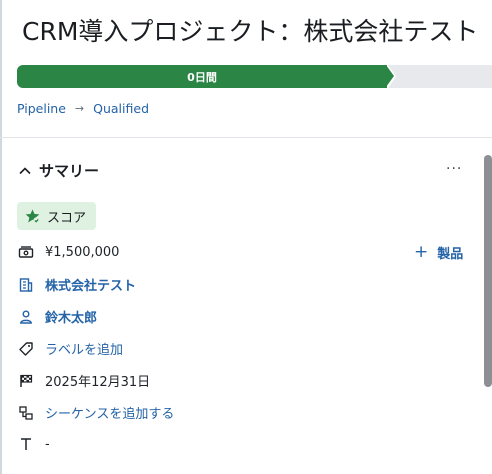 The image size is (492, 474). Describe the element at coordinates (90, 284) in the screenshot. I see `company-link: 株式会社テスト` at that location.